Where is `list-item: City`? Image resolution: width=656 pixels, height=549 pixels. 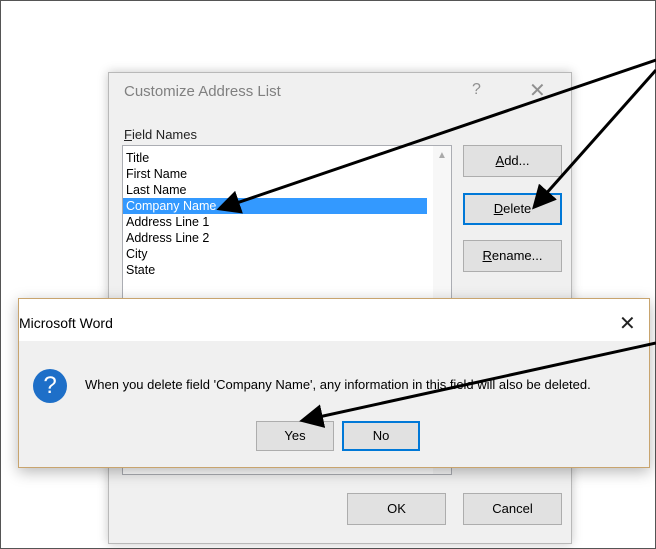 list-item: City is located at coordinates (275, 254).